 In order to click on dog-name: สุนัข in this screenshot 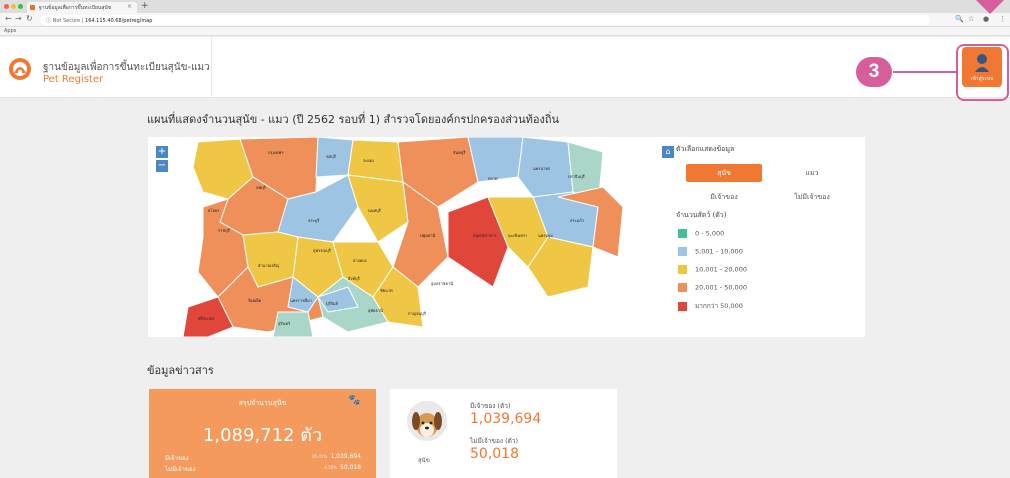, I will do `click(424, 460)`.